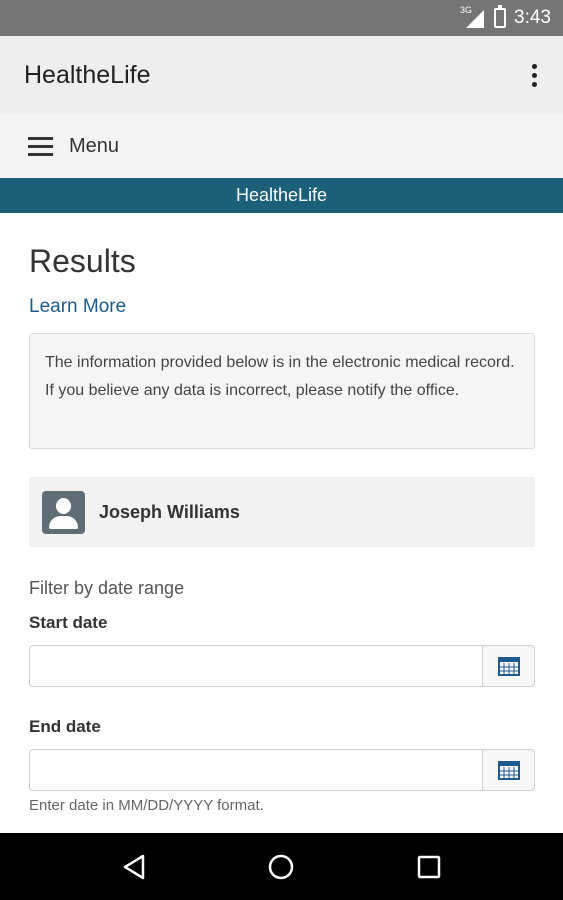 Image resolution: width=563 pixels, height=900 pixels. I want to click on date-format-hint: Enter date in MM/DD/YYYY format., so click(146, 805).